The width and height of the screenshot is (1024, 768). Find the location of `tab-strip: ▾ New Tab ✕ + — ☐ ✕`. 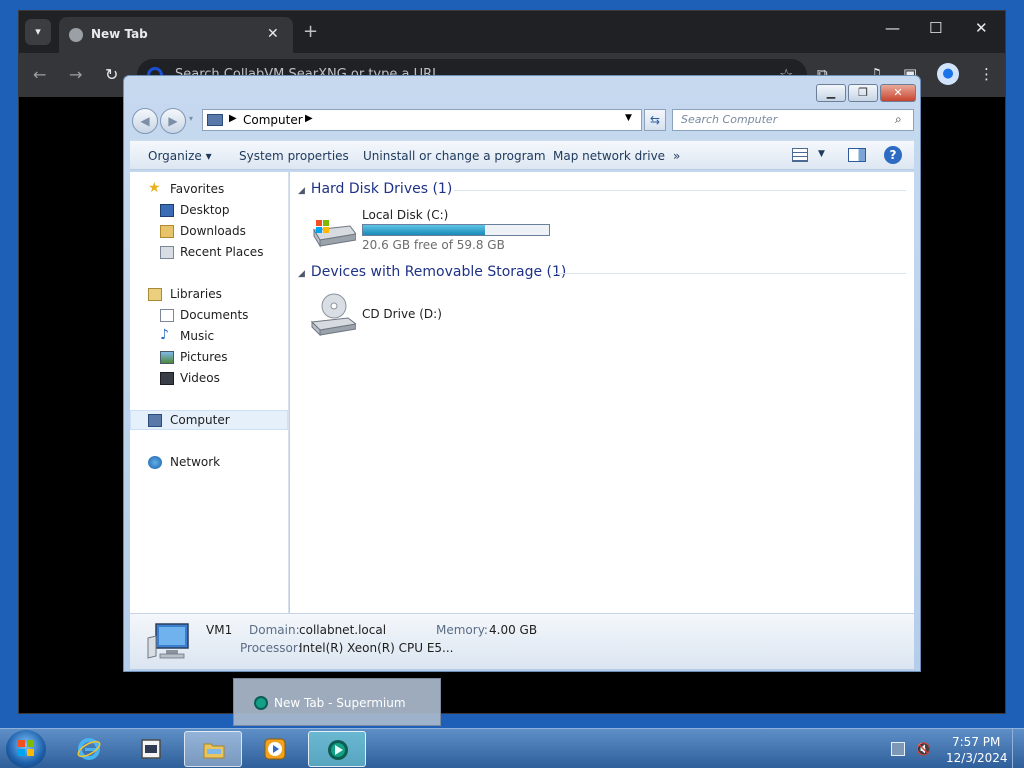

tab-strip: ▾ New Tab ✕ + — ☐ ✕ is located at coordinates (512, 32).